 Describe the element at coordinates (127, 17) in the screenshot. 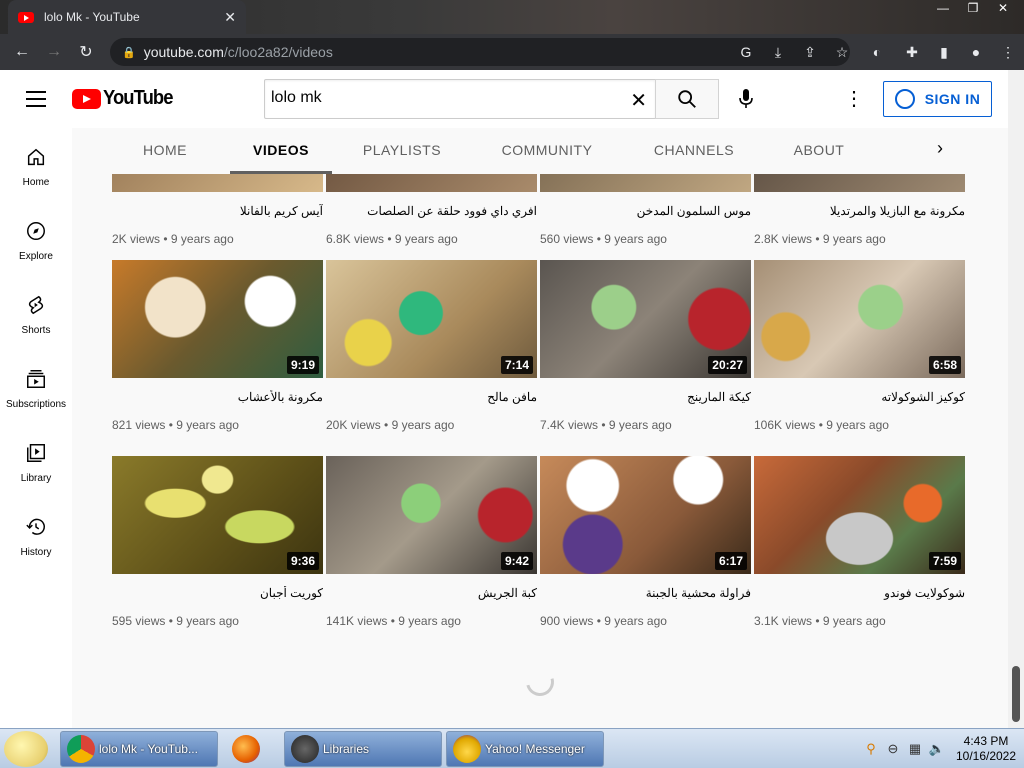

I see `browser-tab: lolo Mk - YouTube ✕` at that location.